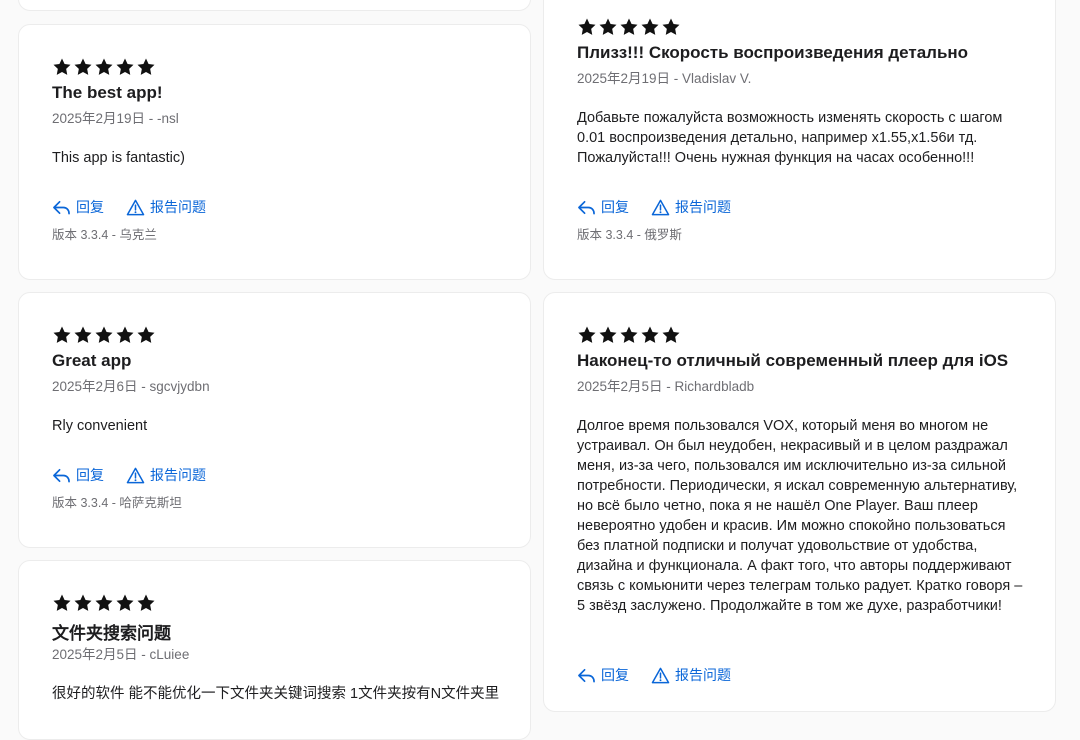  What do you see at coordinates (100, 426) in the screenshot?
I see `review-body: Rly convenient` at bounding box center [100, 426].